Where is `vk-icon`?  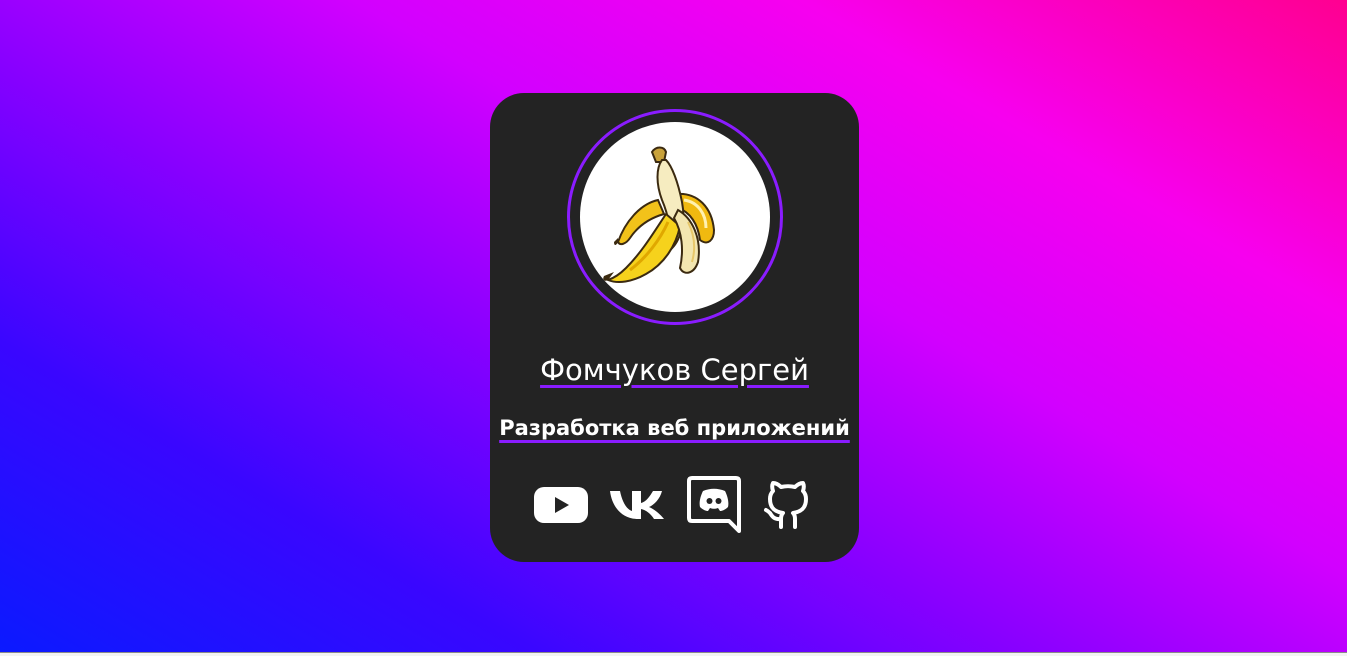 vk-icon is located at coordinates (637, 505).